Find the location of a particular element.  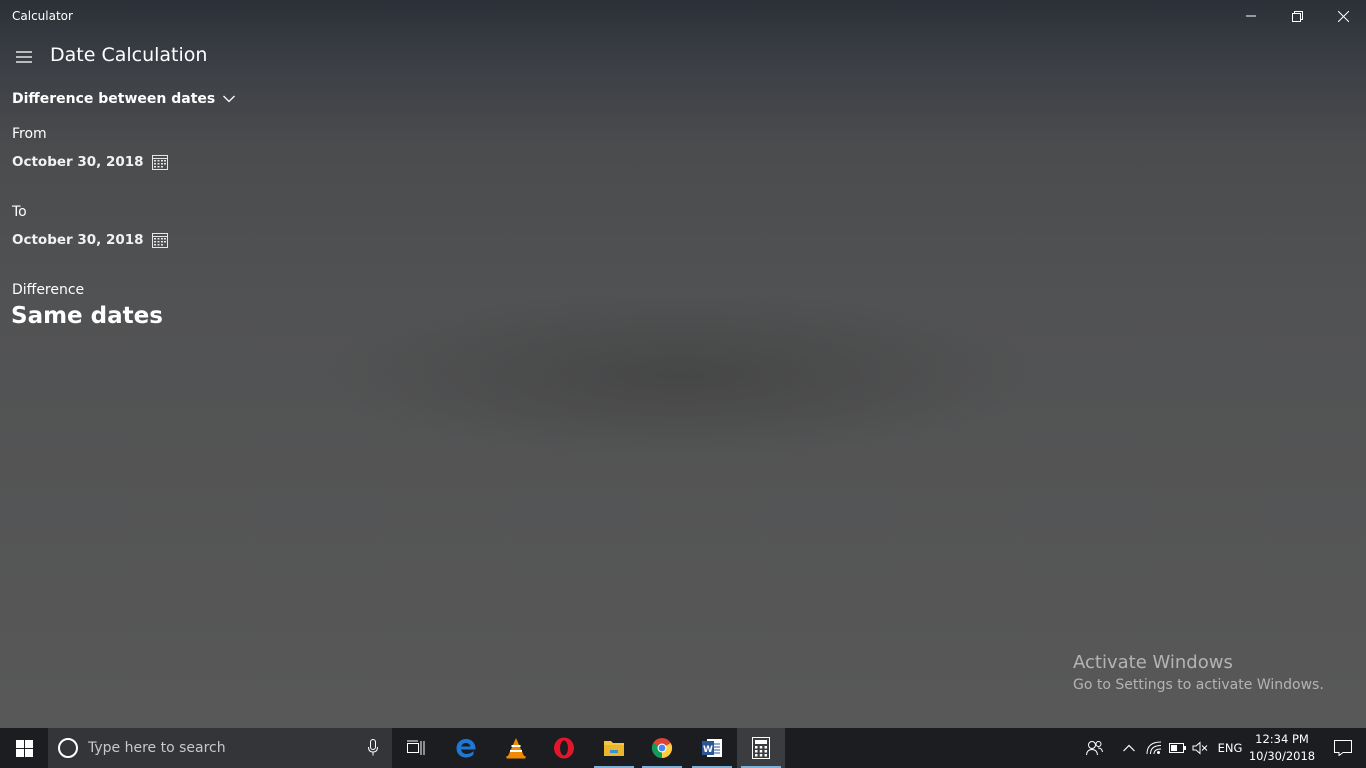

minimize-button is located at coordinates (1251, 16).